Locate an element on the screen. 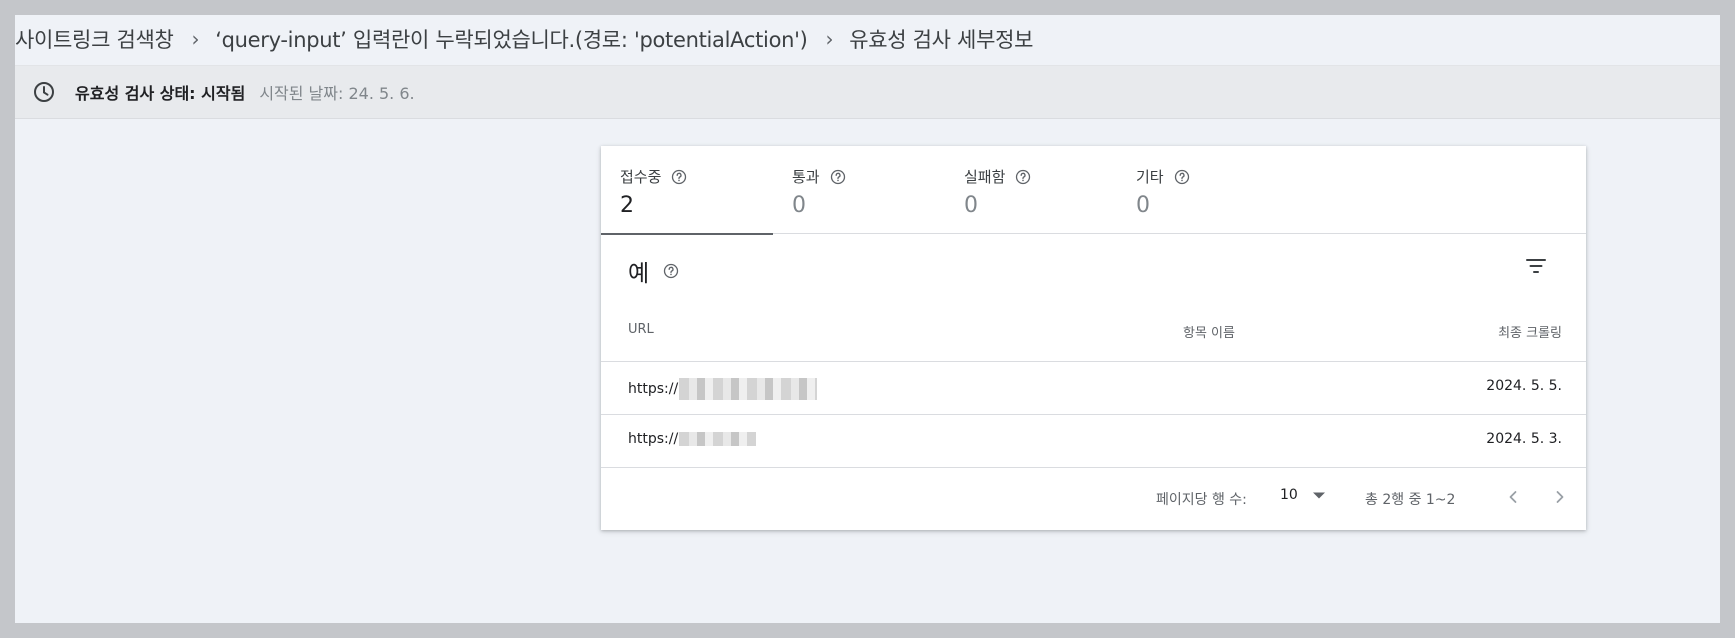 This screenshot has height=638, width=1735. tab-label: 통과 is located at coordinates (806, 177).